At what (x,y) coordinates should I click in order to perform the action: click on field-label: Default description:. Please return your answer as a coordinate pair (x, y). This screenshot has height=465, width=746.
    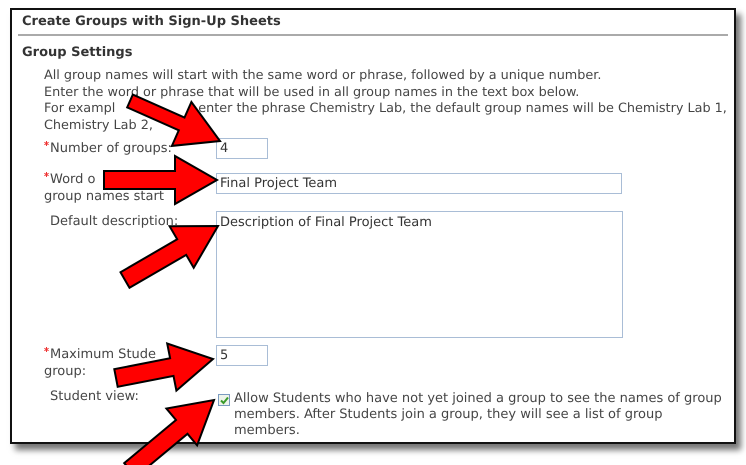
    Looking at the image, I should click on (114, 221).